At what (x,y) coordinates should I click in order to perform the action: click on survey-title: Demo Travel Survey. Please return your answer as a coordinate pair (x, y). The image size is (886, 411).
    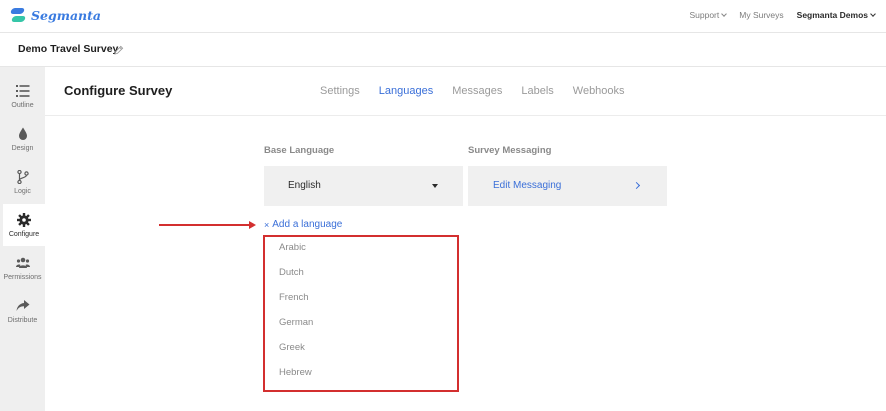
    Looking at the image, I should click on (68, 49).